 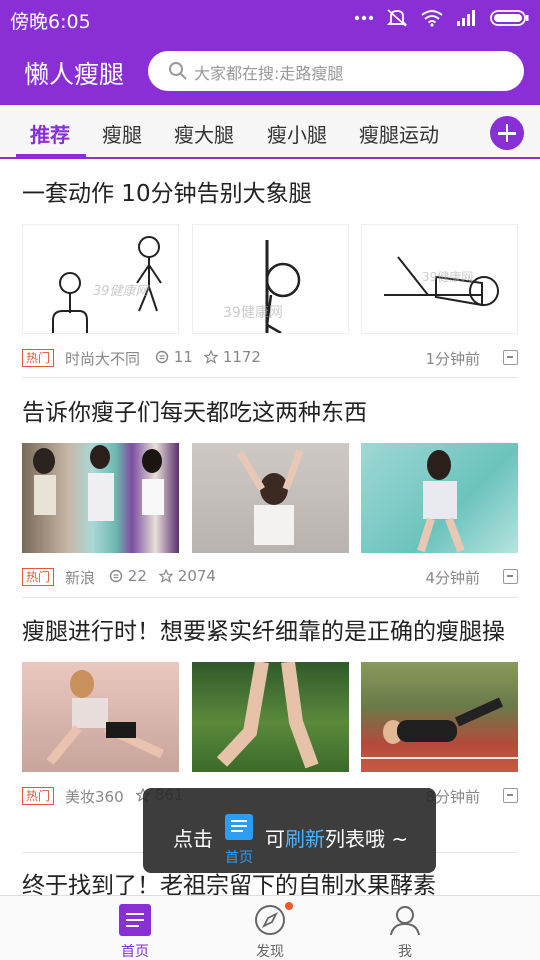 What do you see at coordinates (270, 952) in the screenshot?
I see `nav-discover-label: 发现` at bounding box center [270, 952].